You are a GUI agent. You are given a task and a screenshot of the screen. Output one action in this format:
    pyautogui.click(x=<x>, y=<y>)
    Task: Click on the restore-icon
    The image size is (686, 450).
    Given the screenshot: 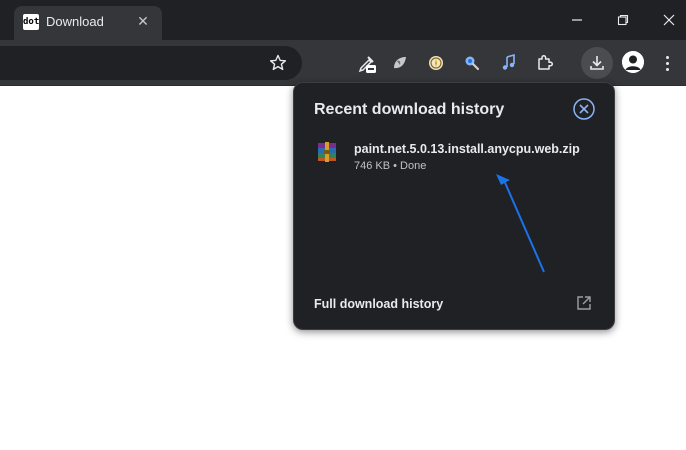 What is the action you would take?
    pyautogui.click(x=623, y=20)
    